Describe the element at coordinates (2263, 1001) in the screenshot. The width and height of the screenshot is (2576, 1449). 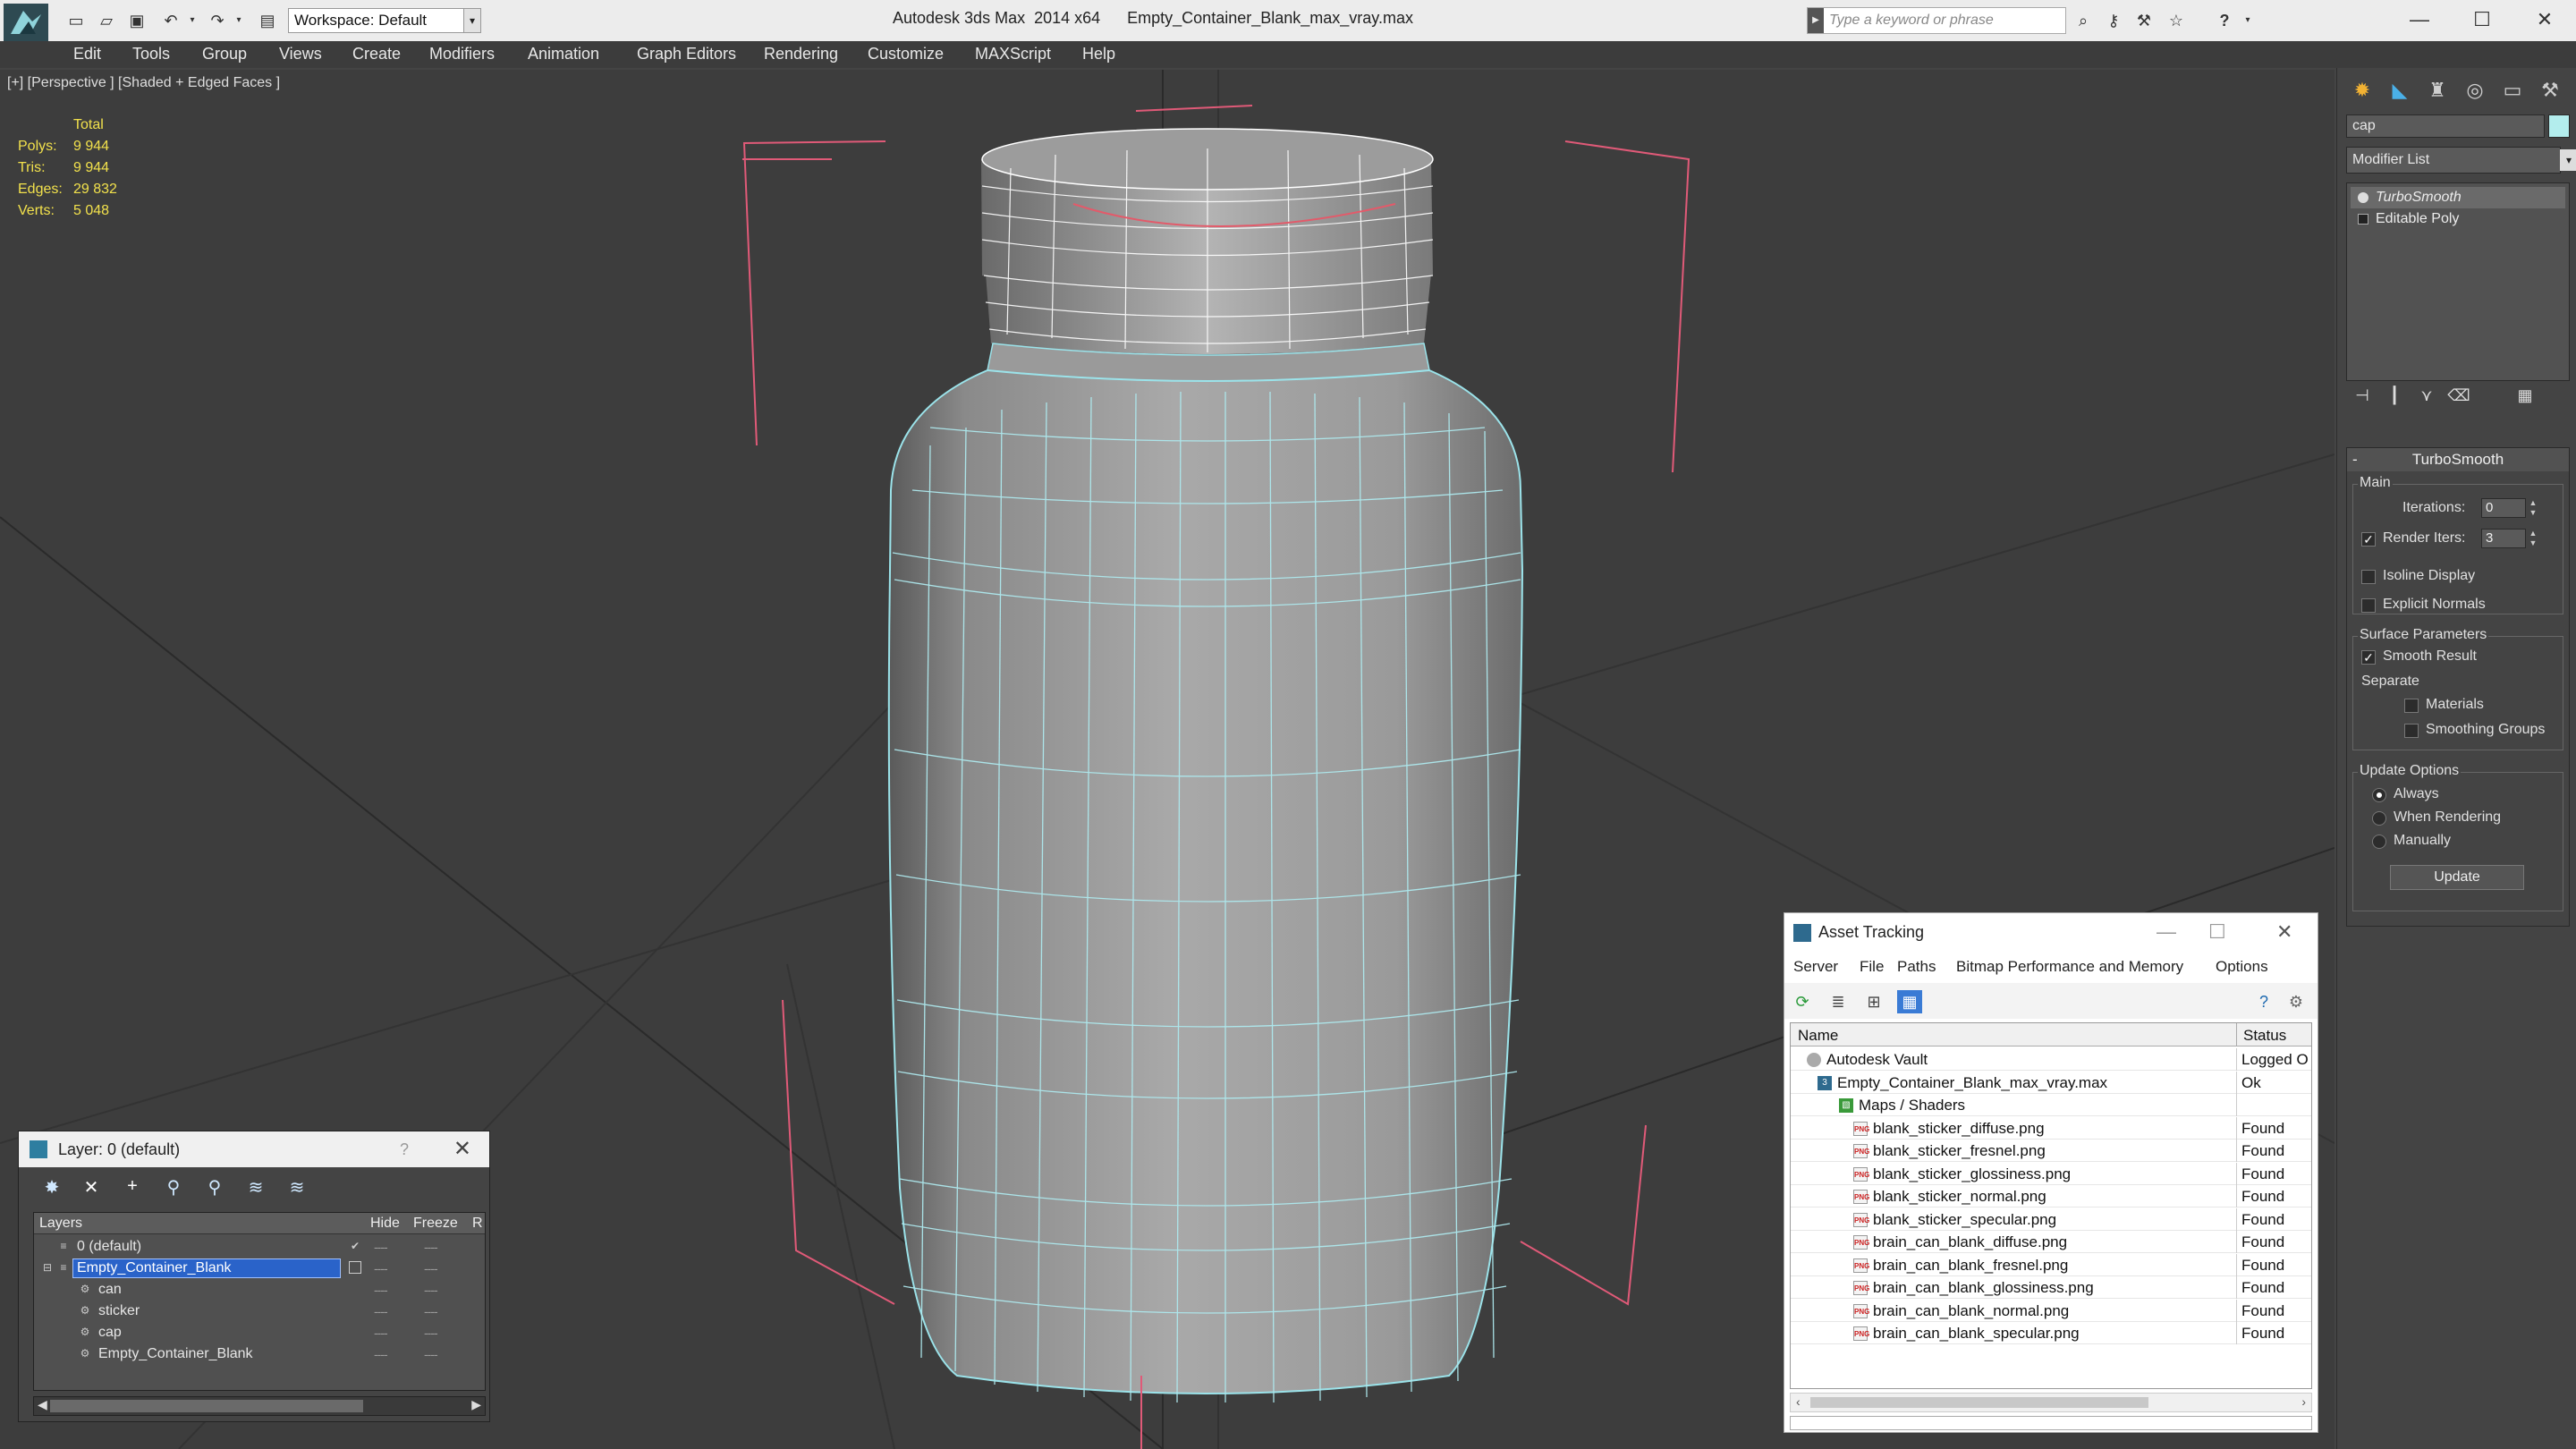
I see `help-icon: ?` at that location.